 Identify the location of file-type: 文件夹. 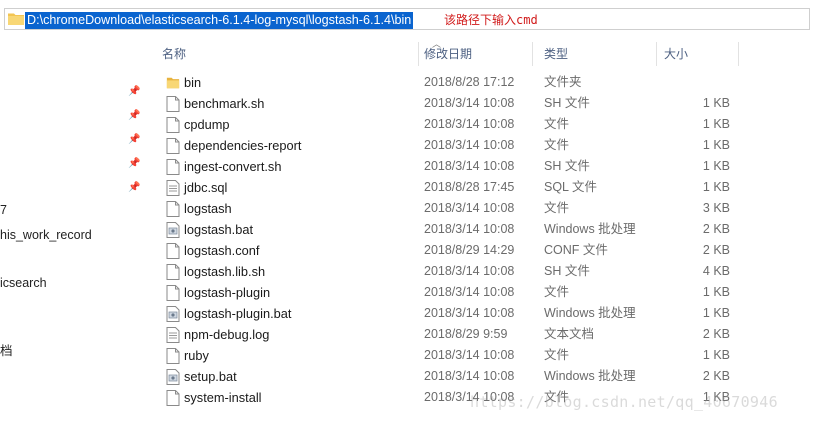
(563, 82).